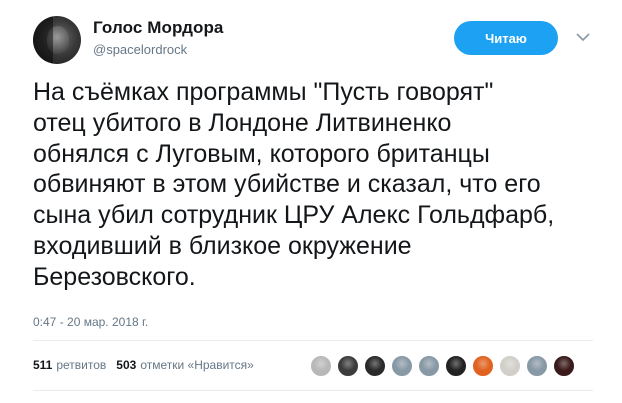  What do you see at coordinates (81, 365) in the screenshot?
I see `retweets-label: ретвитов` at bounding box center [81, 365].